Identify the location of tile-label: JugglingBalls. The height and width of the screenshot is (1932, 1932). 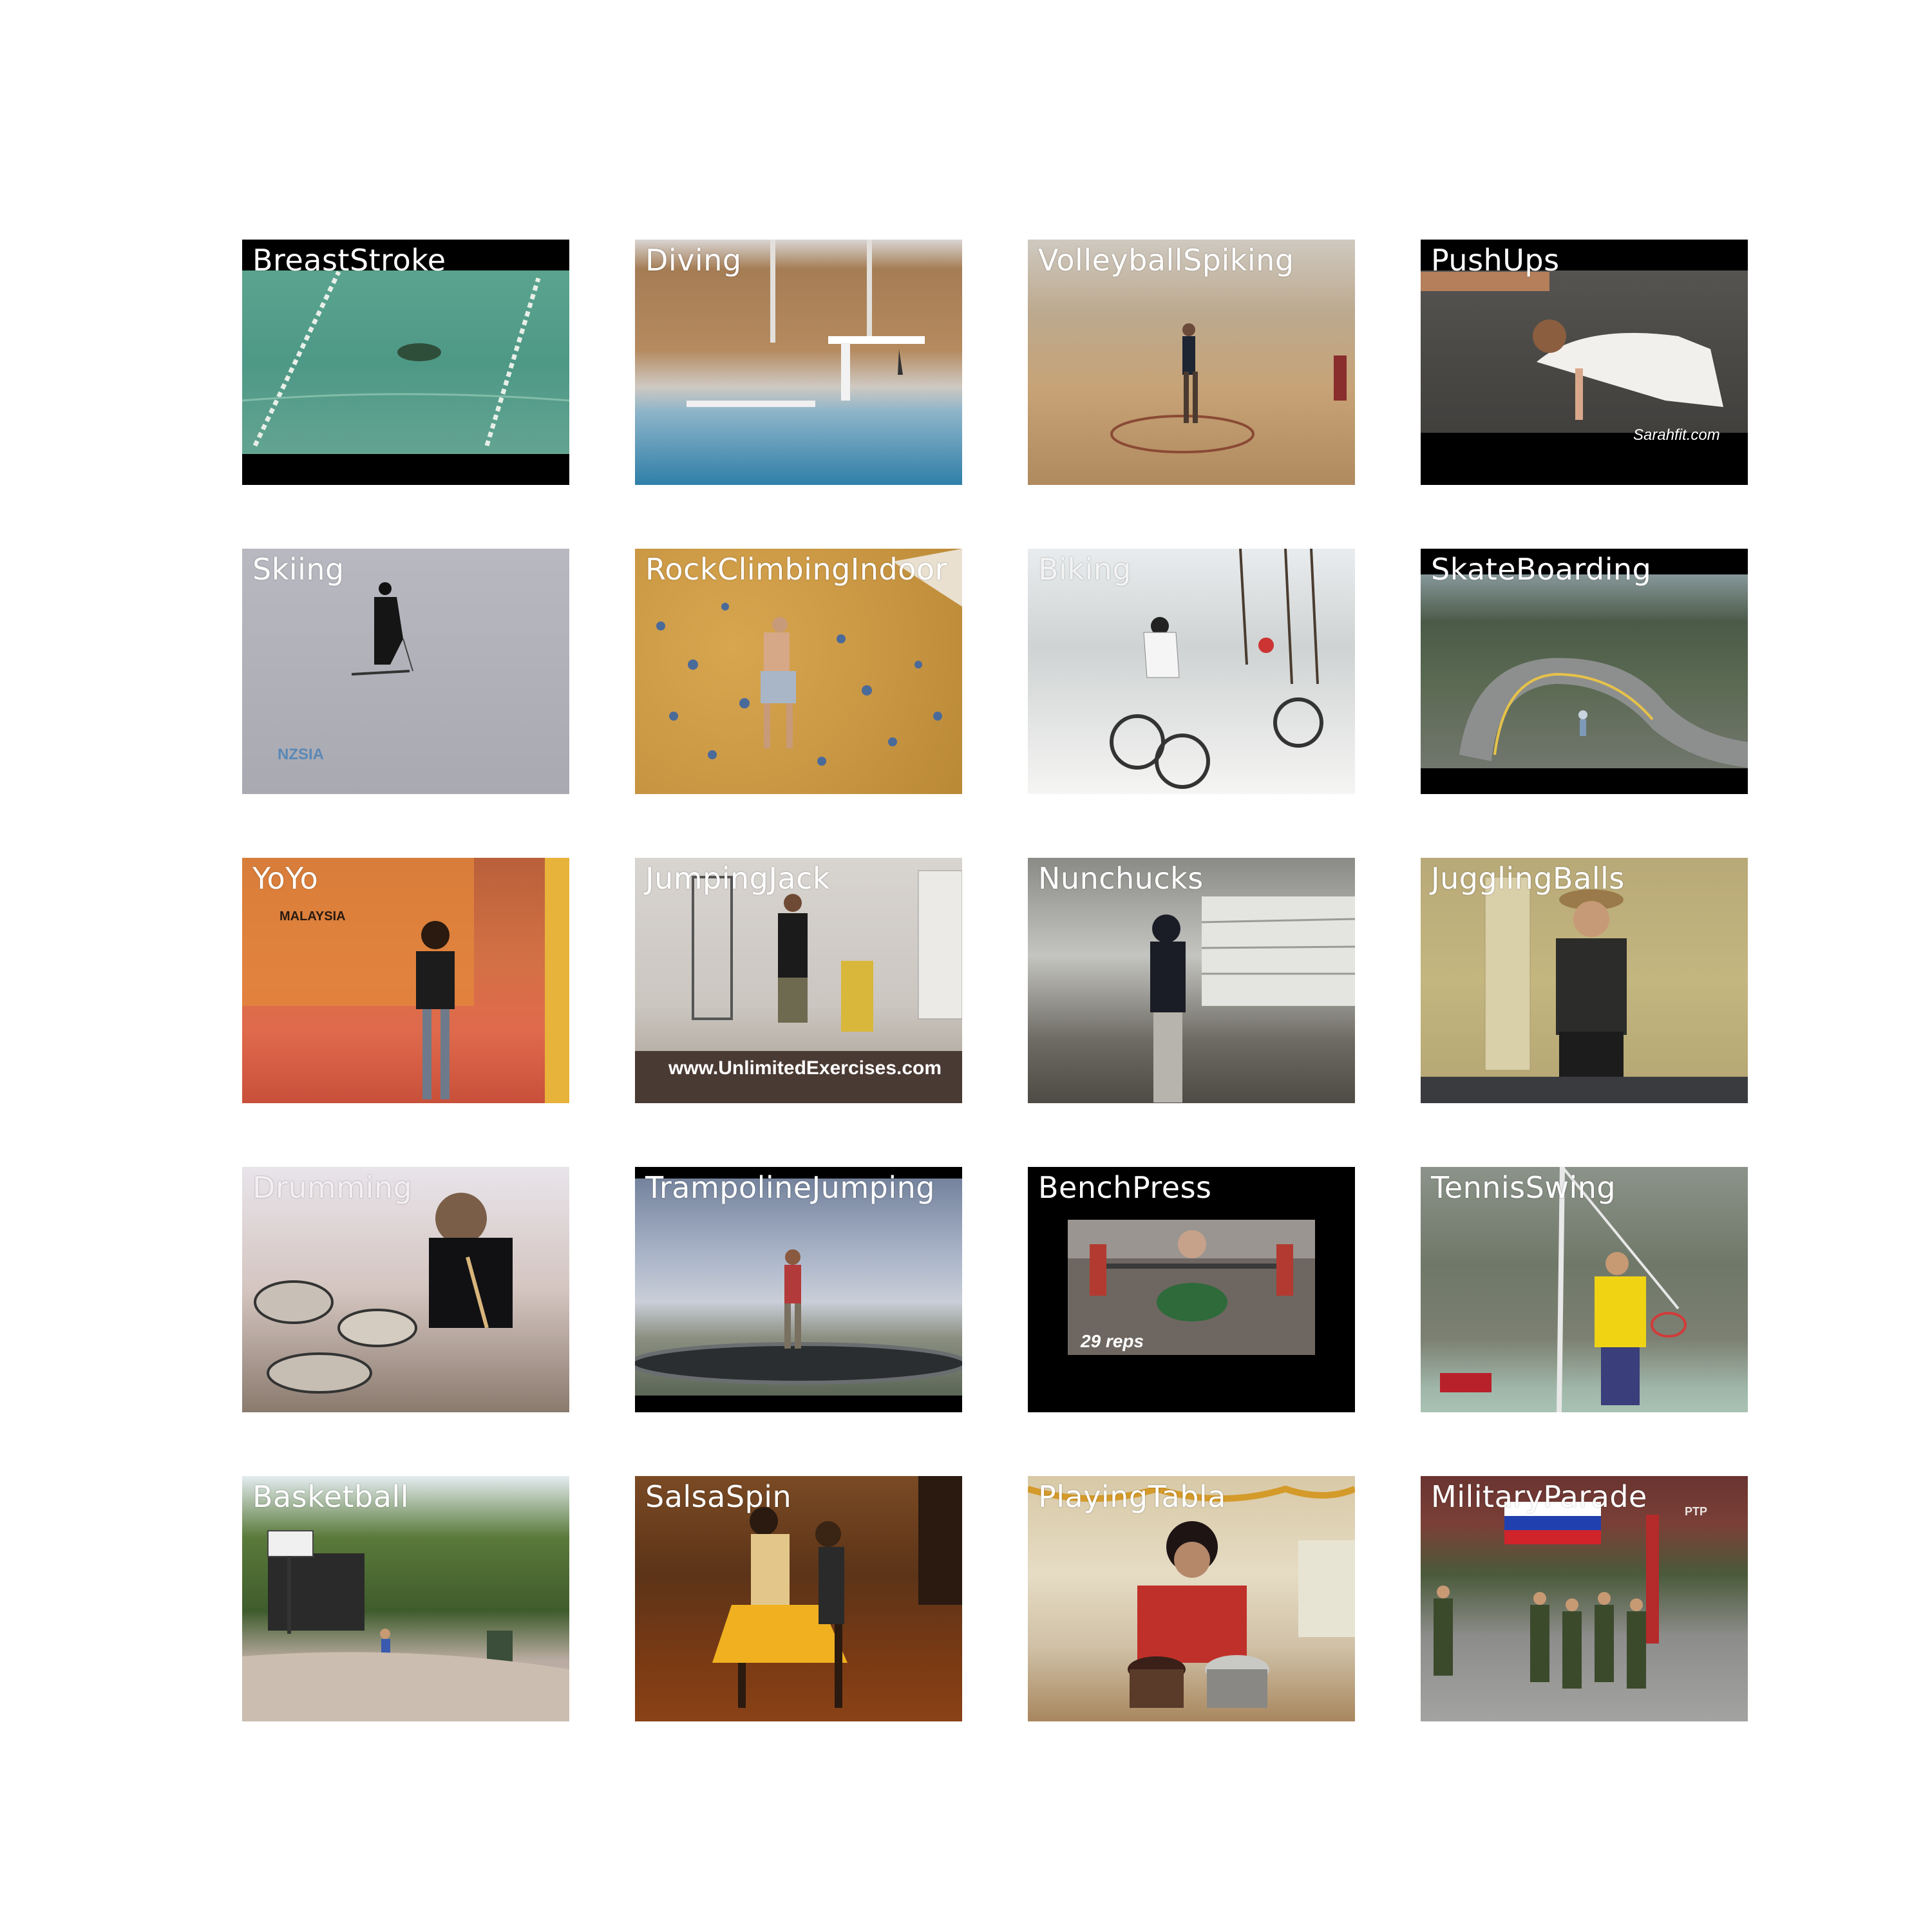
(1528, 878).